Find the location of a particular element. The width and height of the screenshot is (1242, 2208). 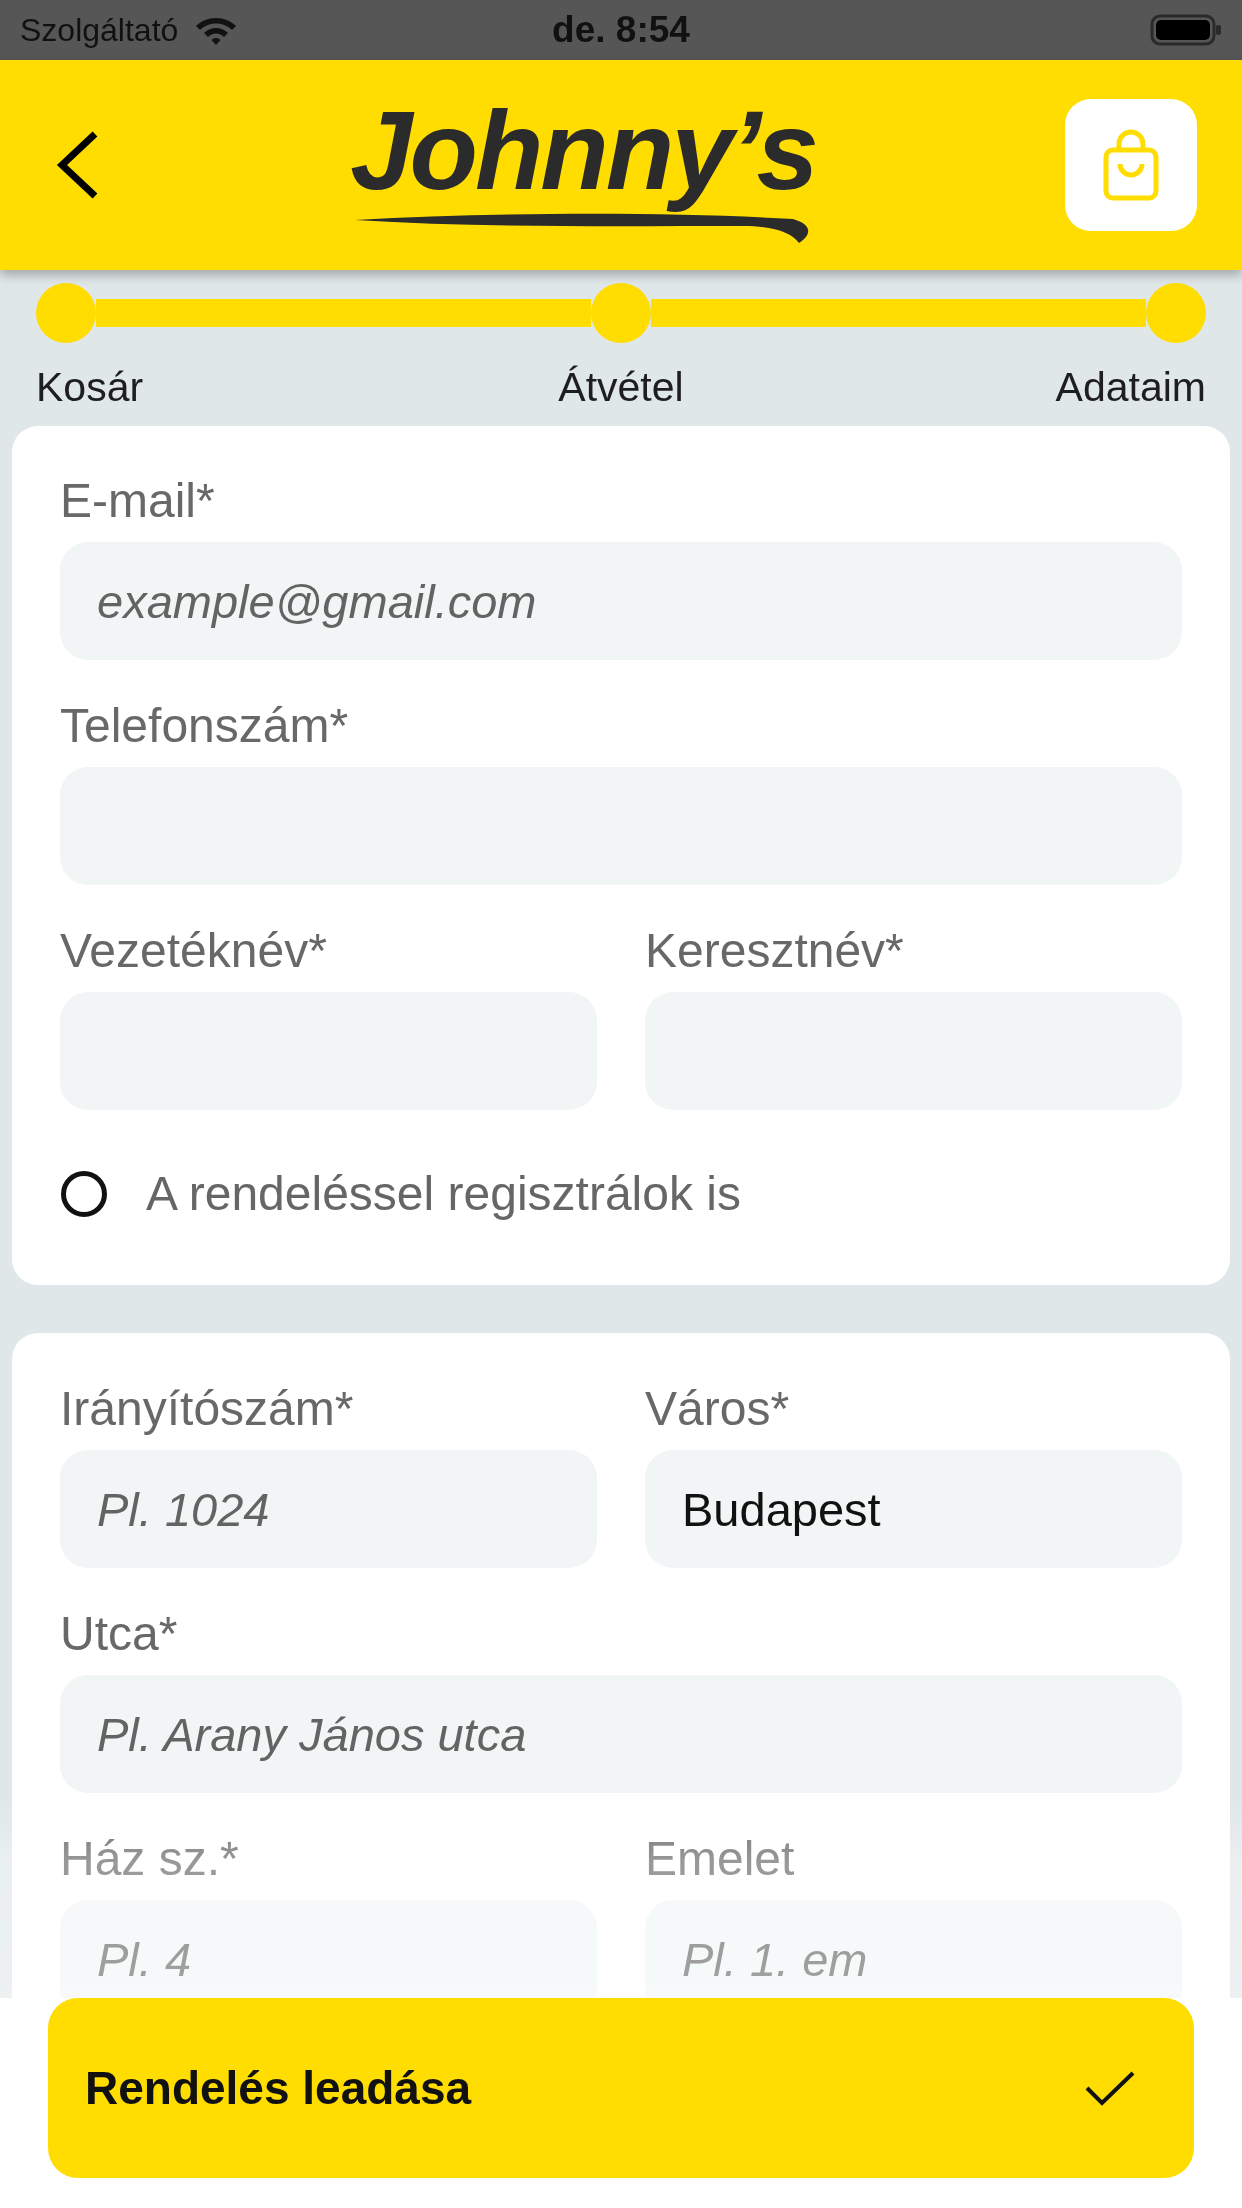

field-label: Ház sz.* is located at coordinates (150, 1859).